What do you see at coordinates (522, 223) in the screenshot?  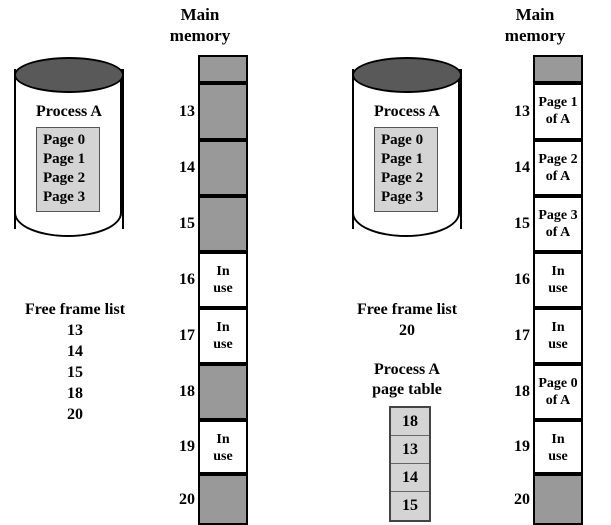 I see `right-frame-number: 15` at bounding box center [522, 223].